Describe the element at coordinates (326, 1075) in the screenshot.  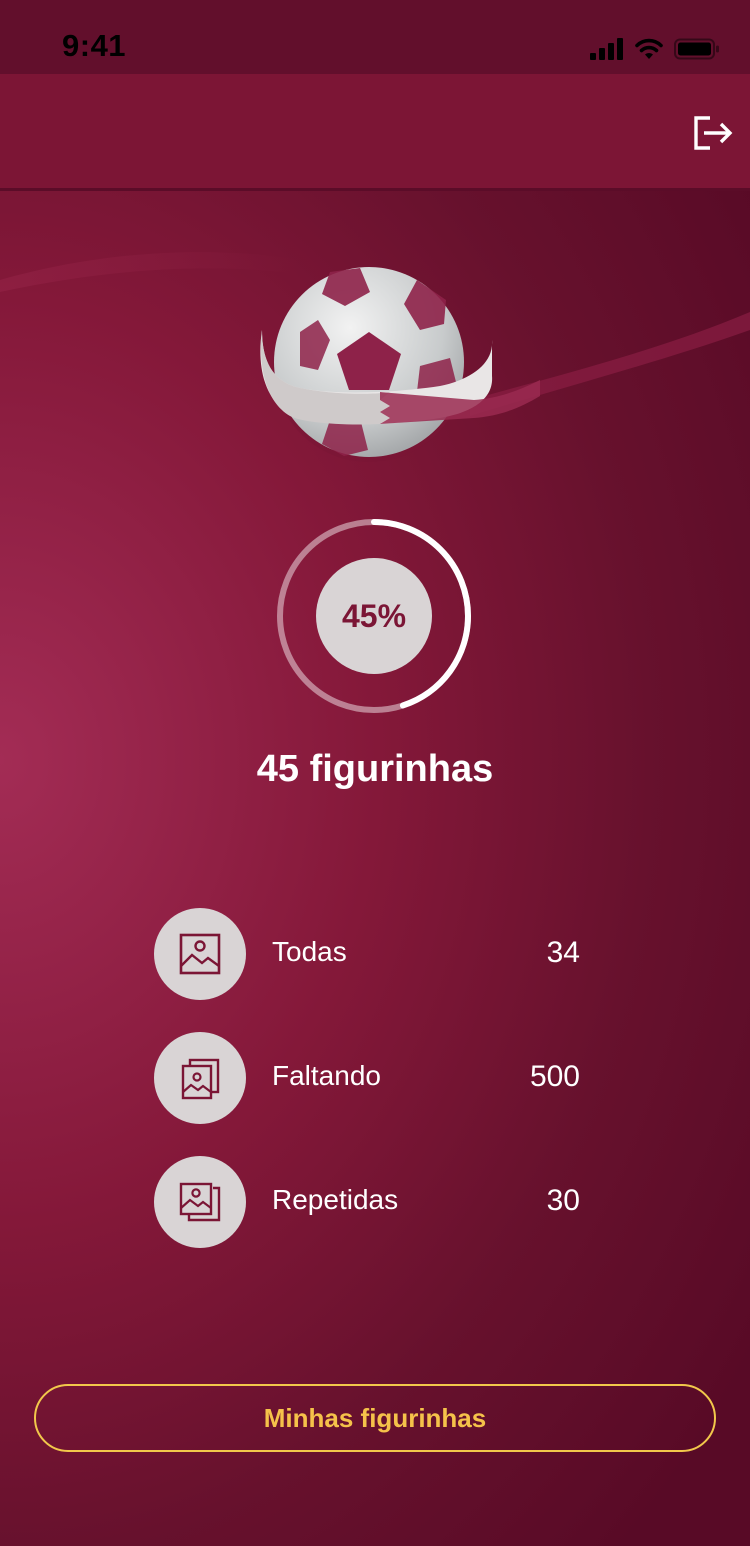
I see `stat-label: Faltando` at that location.